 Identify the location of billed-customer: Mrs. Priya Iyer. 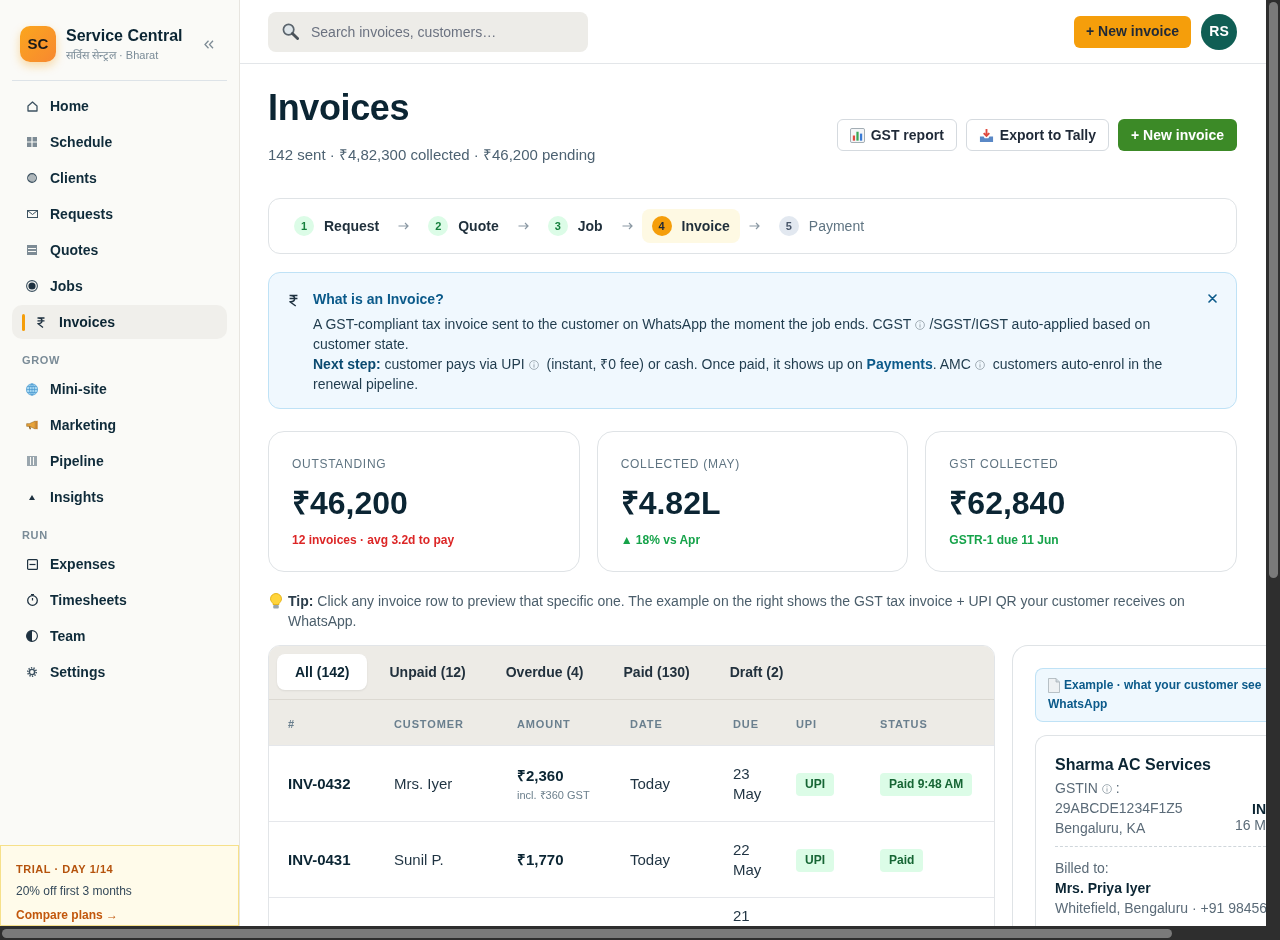
(1103, 888).